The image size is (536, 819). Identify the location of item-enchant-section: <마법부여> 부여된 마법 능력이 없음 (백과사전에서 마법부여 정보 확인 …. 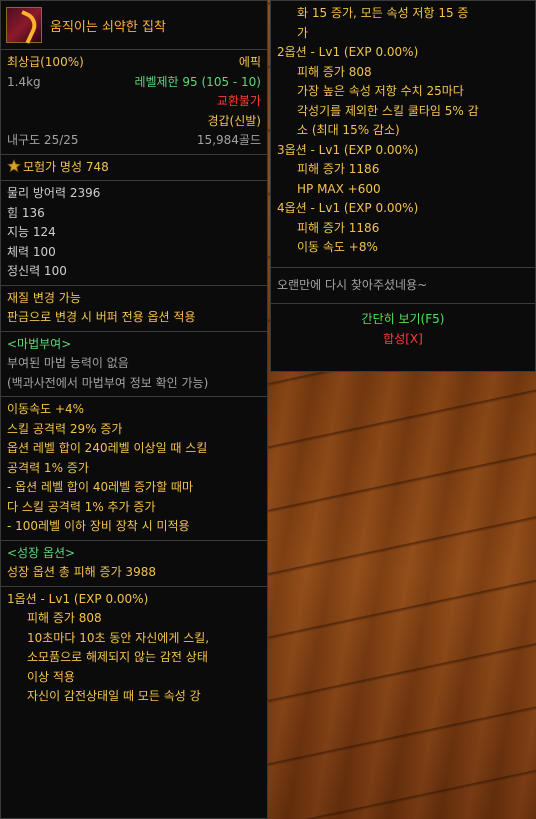
(134, 364).